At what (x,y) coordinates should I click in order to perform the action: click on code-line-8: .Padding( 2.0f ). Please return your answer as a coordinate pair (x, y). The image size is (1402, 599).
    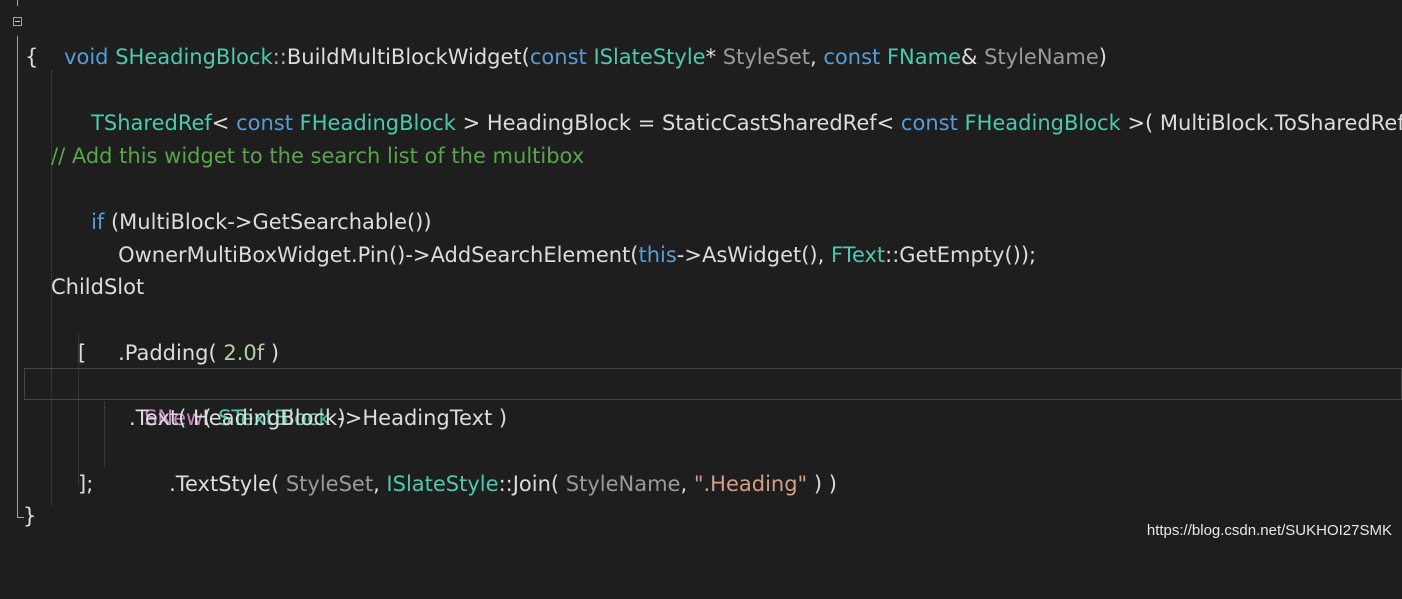
    Looking at the image, I should click on (139, 334).